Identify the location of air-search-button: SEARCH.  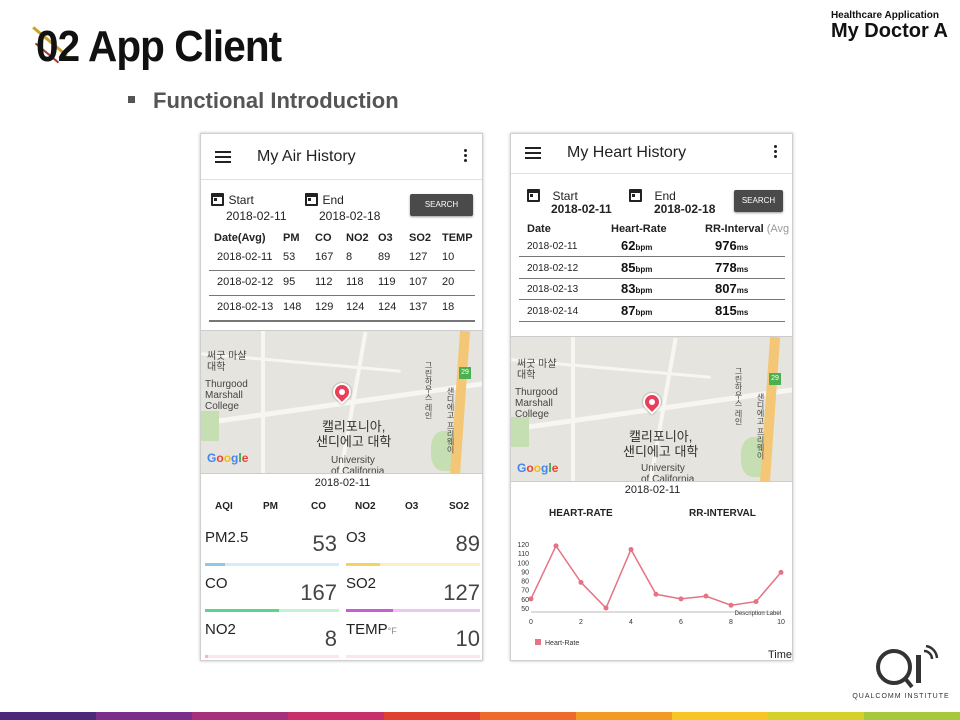
(441, 205).